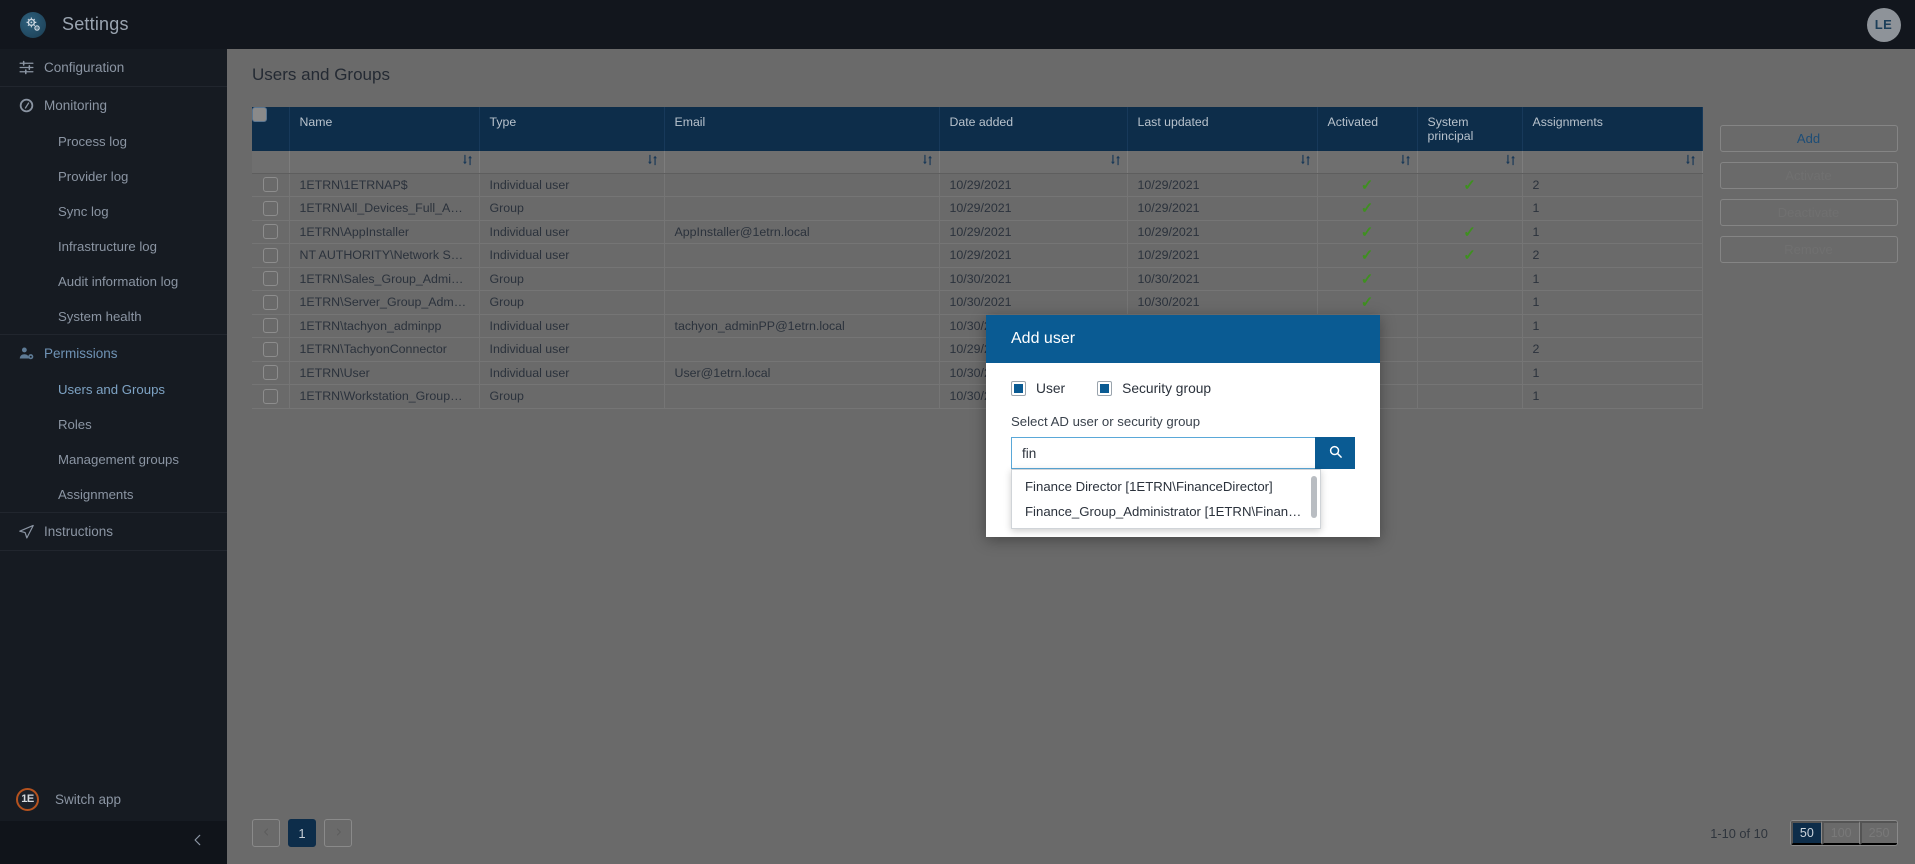 Image resolution: width=1915 pixels, height=864 pixels. Describe the element at coordinates (1033, 129) in the screenshot. I see `col-date-added: Date added` at that location.